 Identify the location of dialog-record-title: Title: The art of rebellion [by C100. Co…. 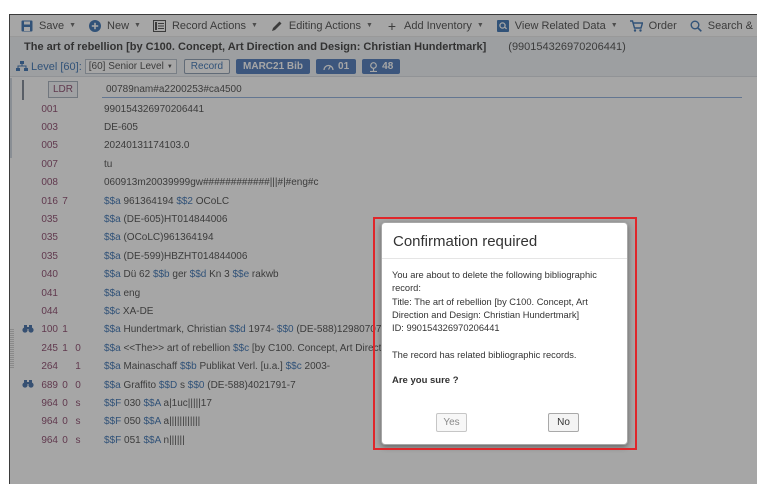
(490, 308).